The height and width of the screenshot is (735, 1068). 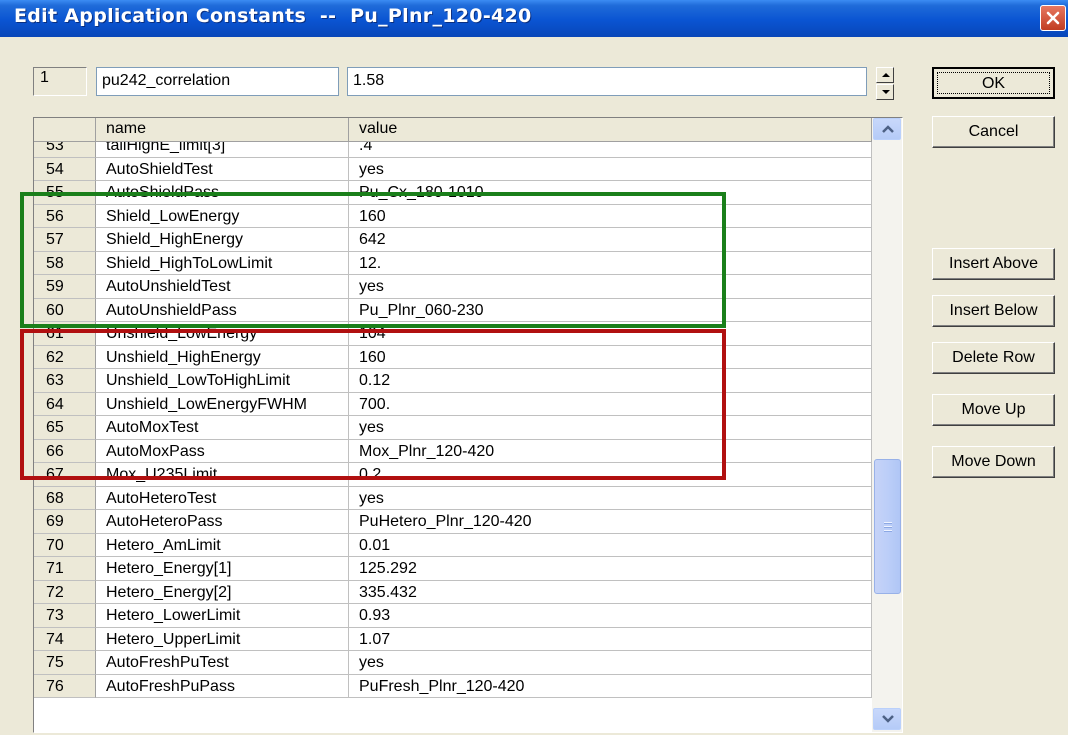 What do you see at coordinates (885, 75) in the screenshot?
I see `spin-up-button` at bounding box center [885, 75].